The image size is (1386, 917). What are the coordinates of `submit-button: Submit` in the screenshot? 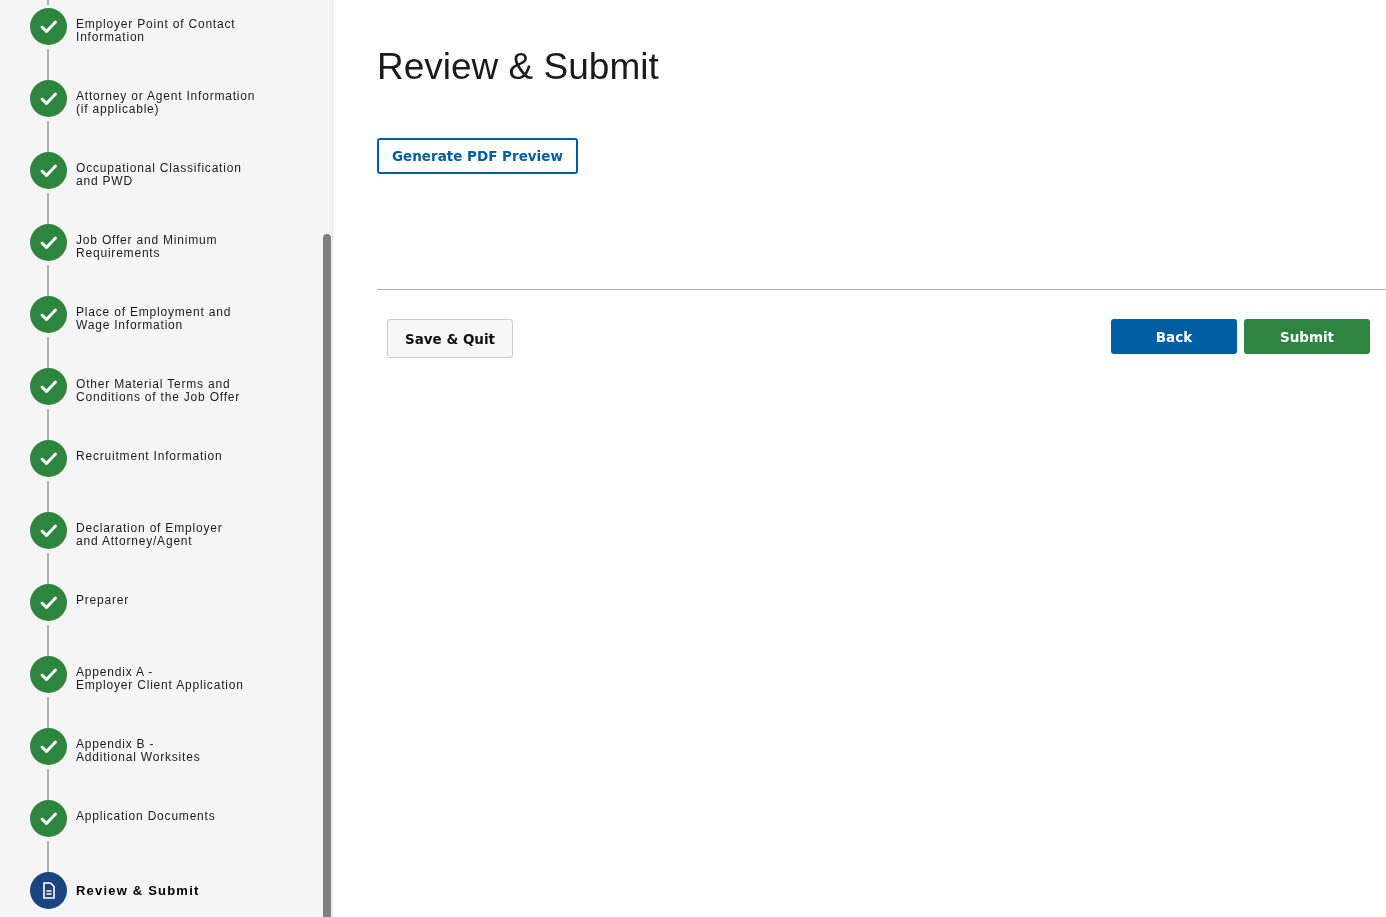 It's located at (1307, 336).